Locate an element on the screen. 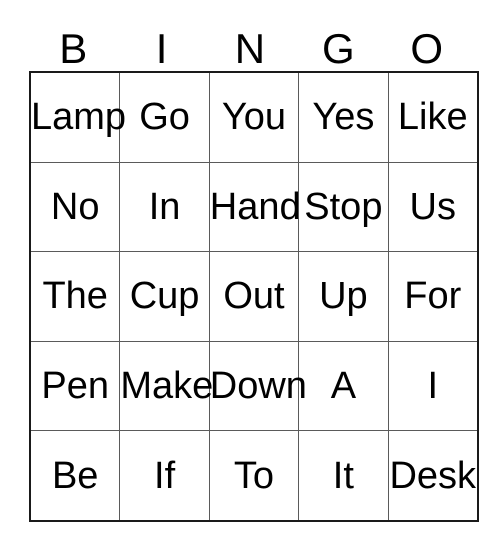 This screenshot has width=500, height=544. bingo-cell: Go is located at coordinates (164, 117).